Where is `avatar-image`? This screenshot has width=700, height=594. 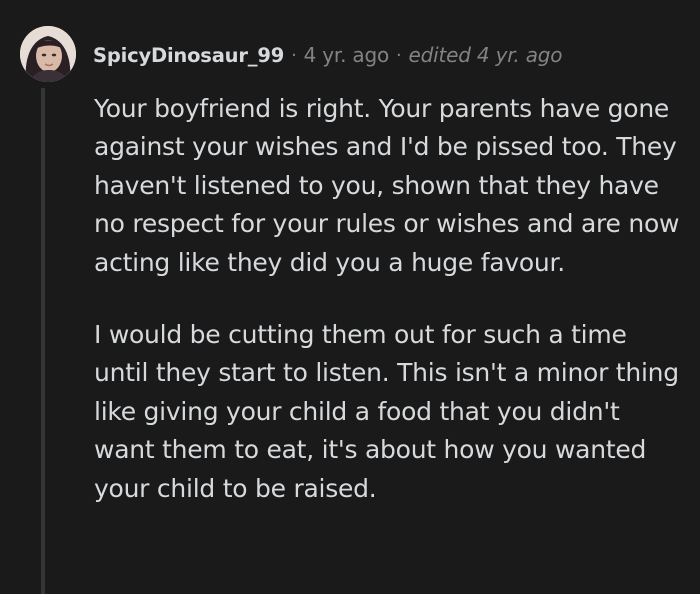
avatar-image is located at coordinates (48, 54).